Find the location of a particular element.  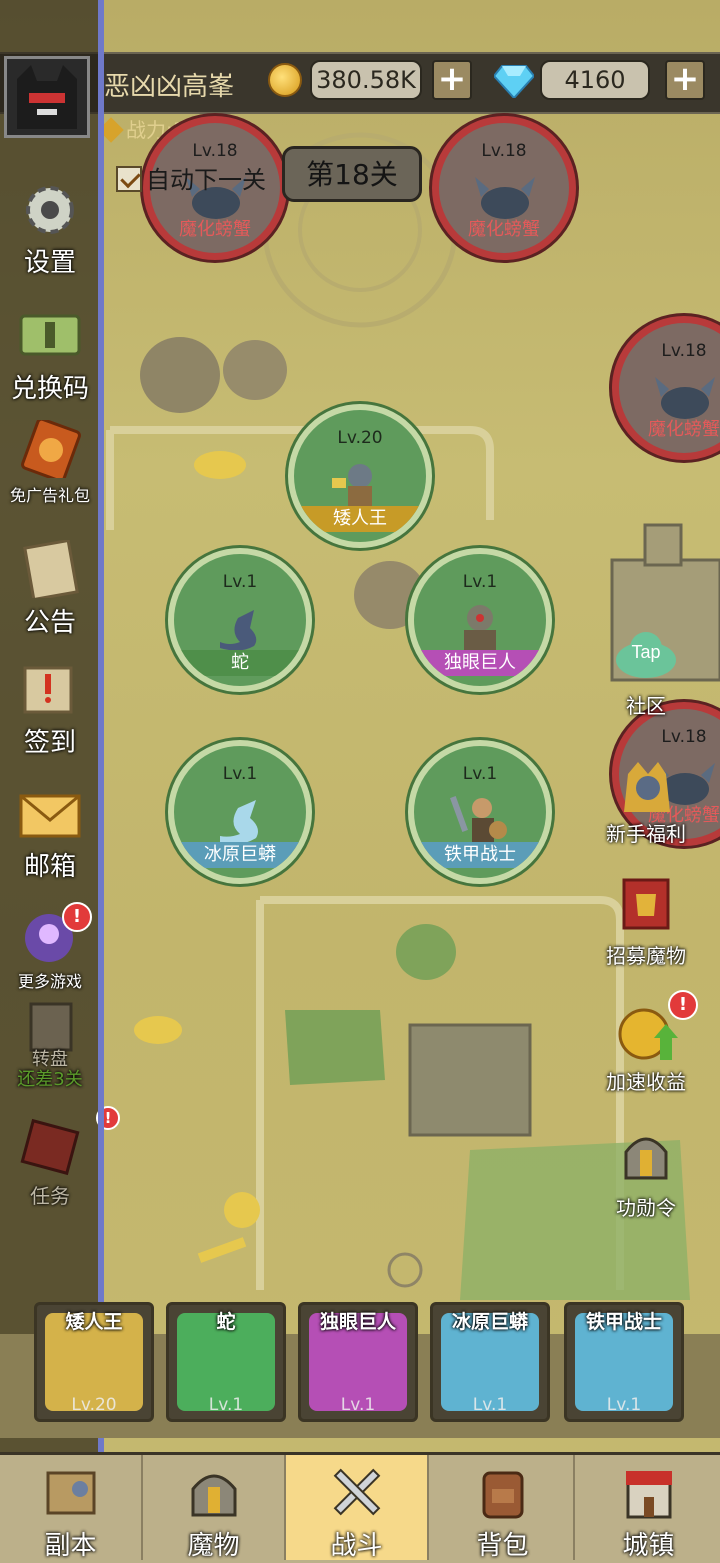

team-card: 独眼巨人 Lv.1 is located at coordinates (358, 1362).